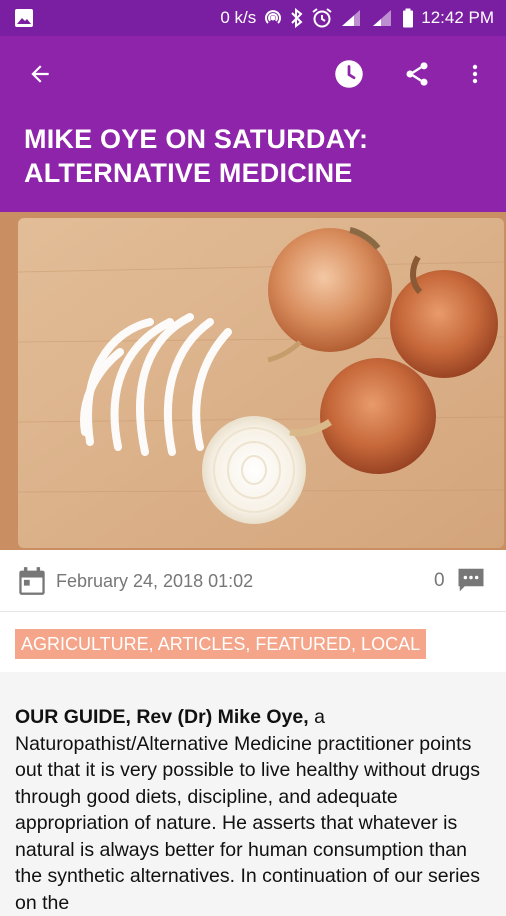  I want to click on alarm-icon, so click(322, 18).